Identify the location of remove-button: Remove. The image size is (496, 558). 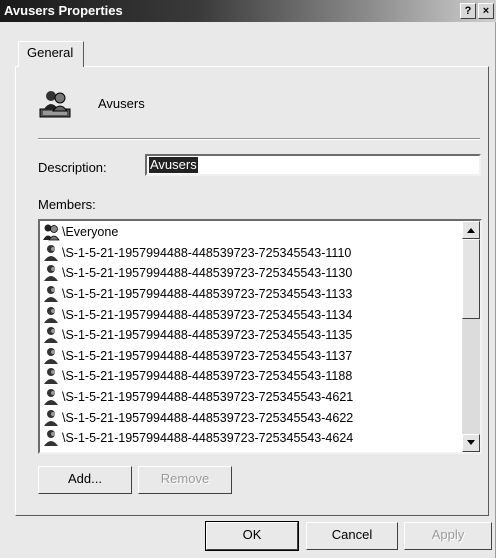
(185, 480).